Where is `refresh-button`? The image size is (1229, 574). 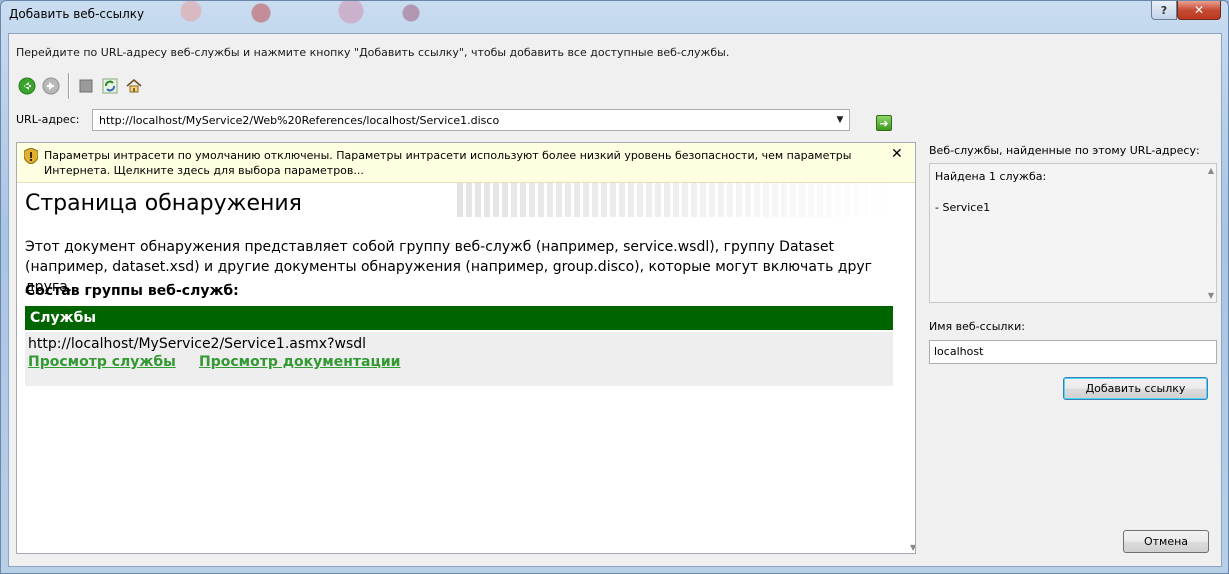
refresh-button is located at coordinates (110, 86).